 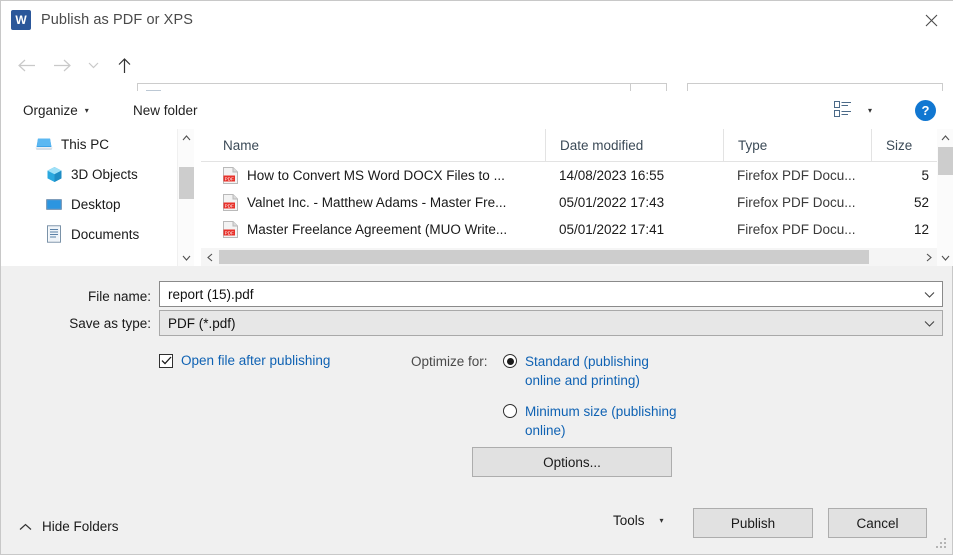 I want to click on scroll-right-icon, so click(x=928, y=257).